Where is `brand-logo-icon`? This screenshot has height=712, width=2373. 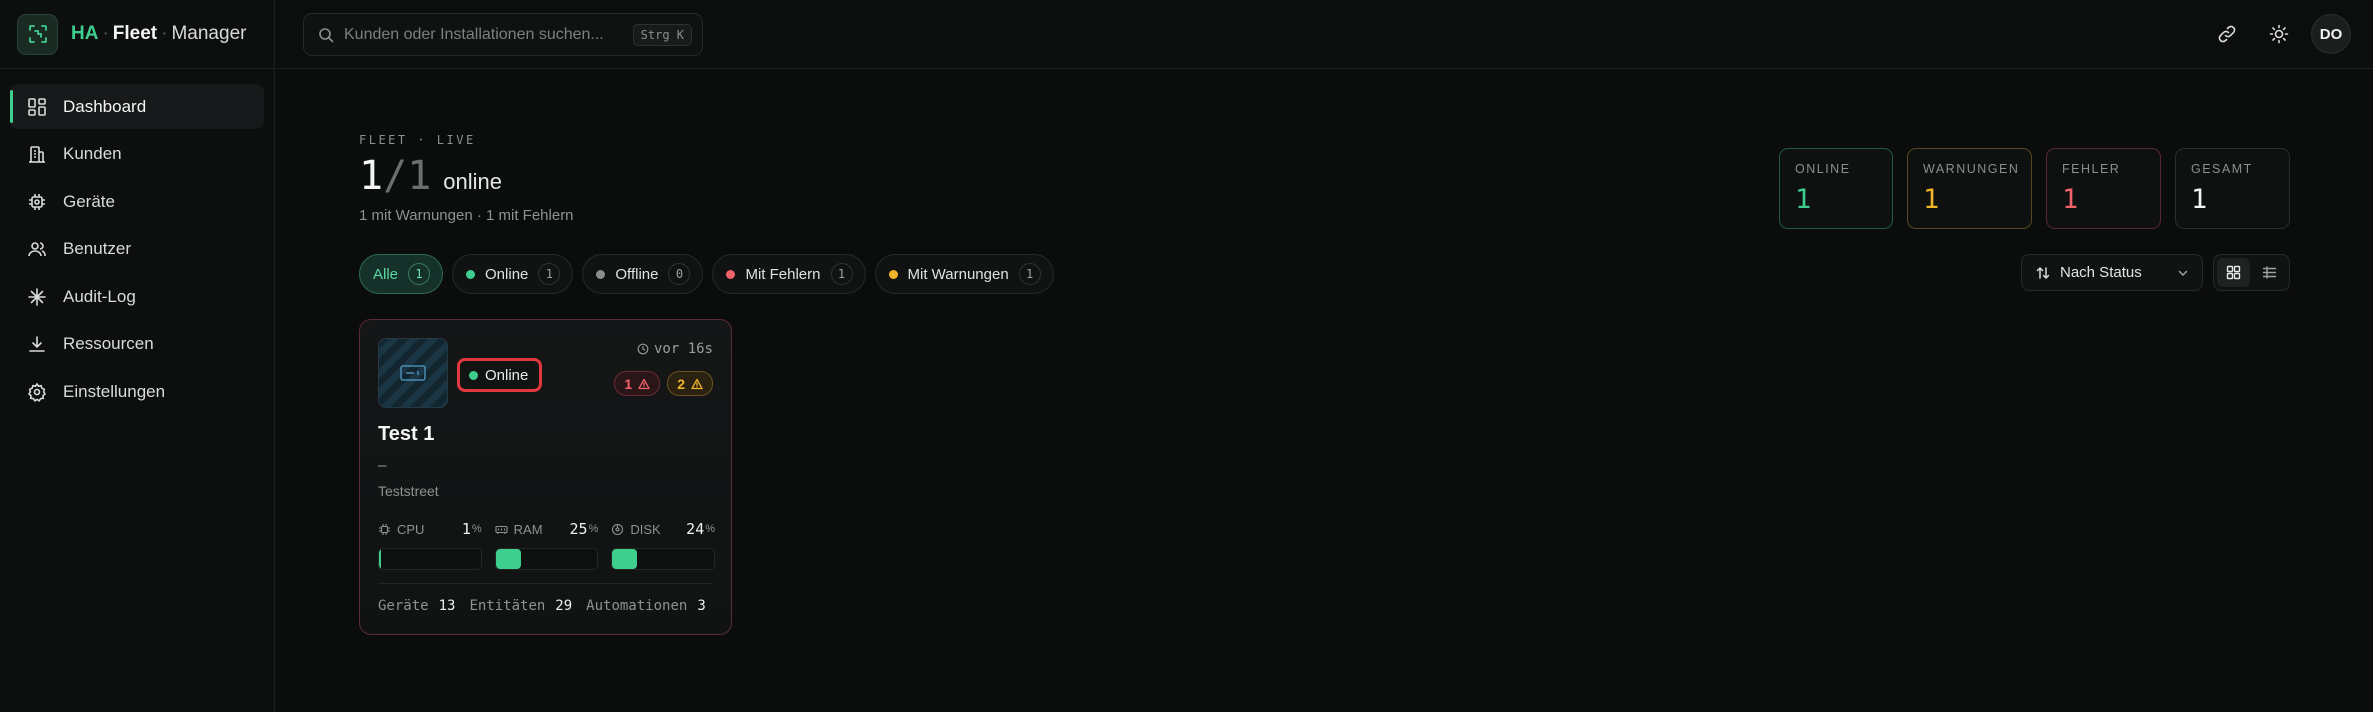 brand-logo-icon is located at coordinates (37, 34).